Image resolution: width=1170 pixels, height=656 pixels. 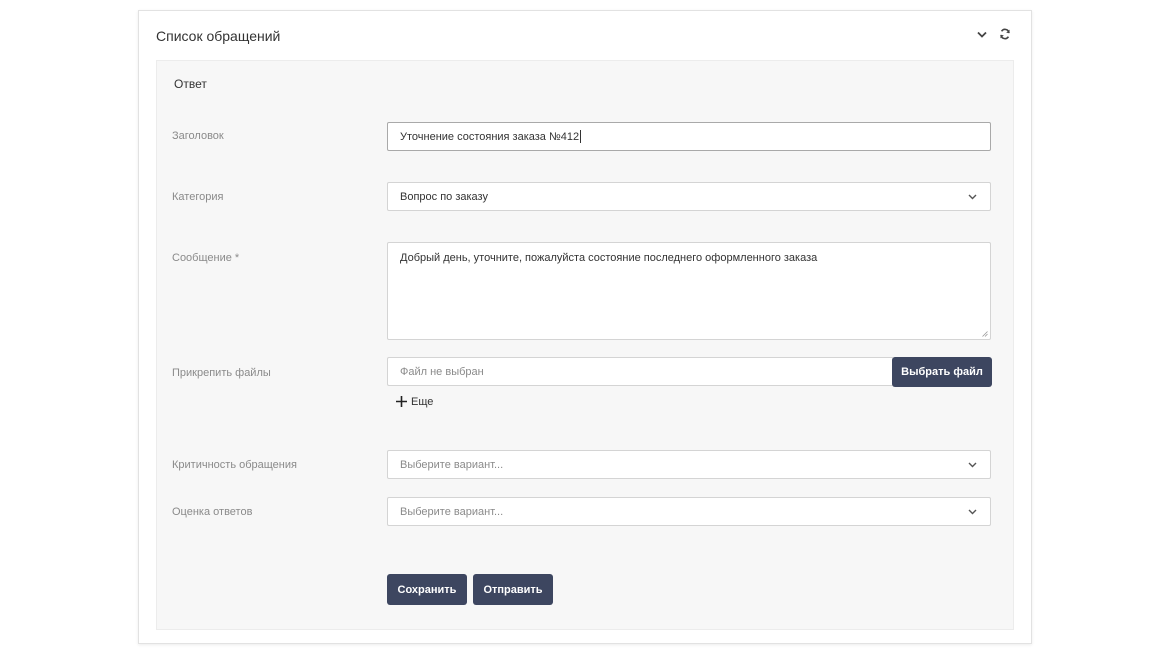 I want to click on section-title: Ответ, so click(x=190, y=84).